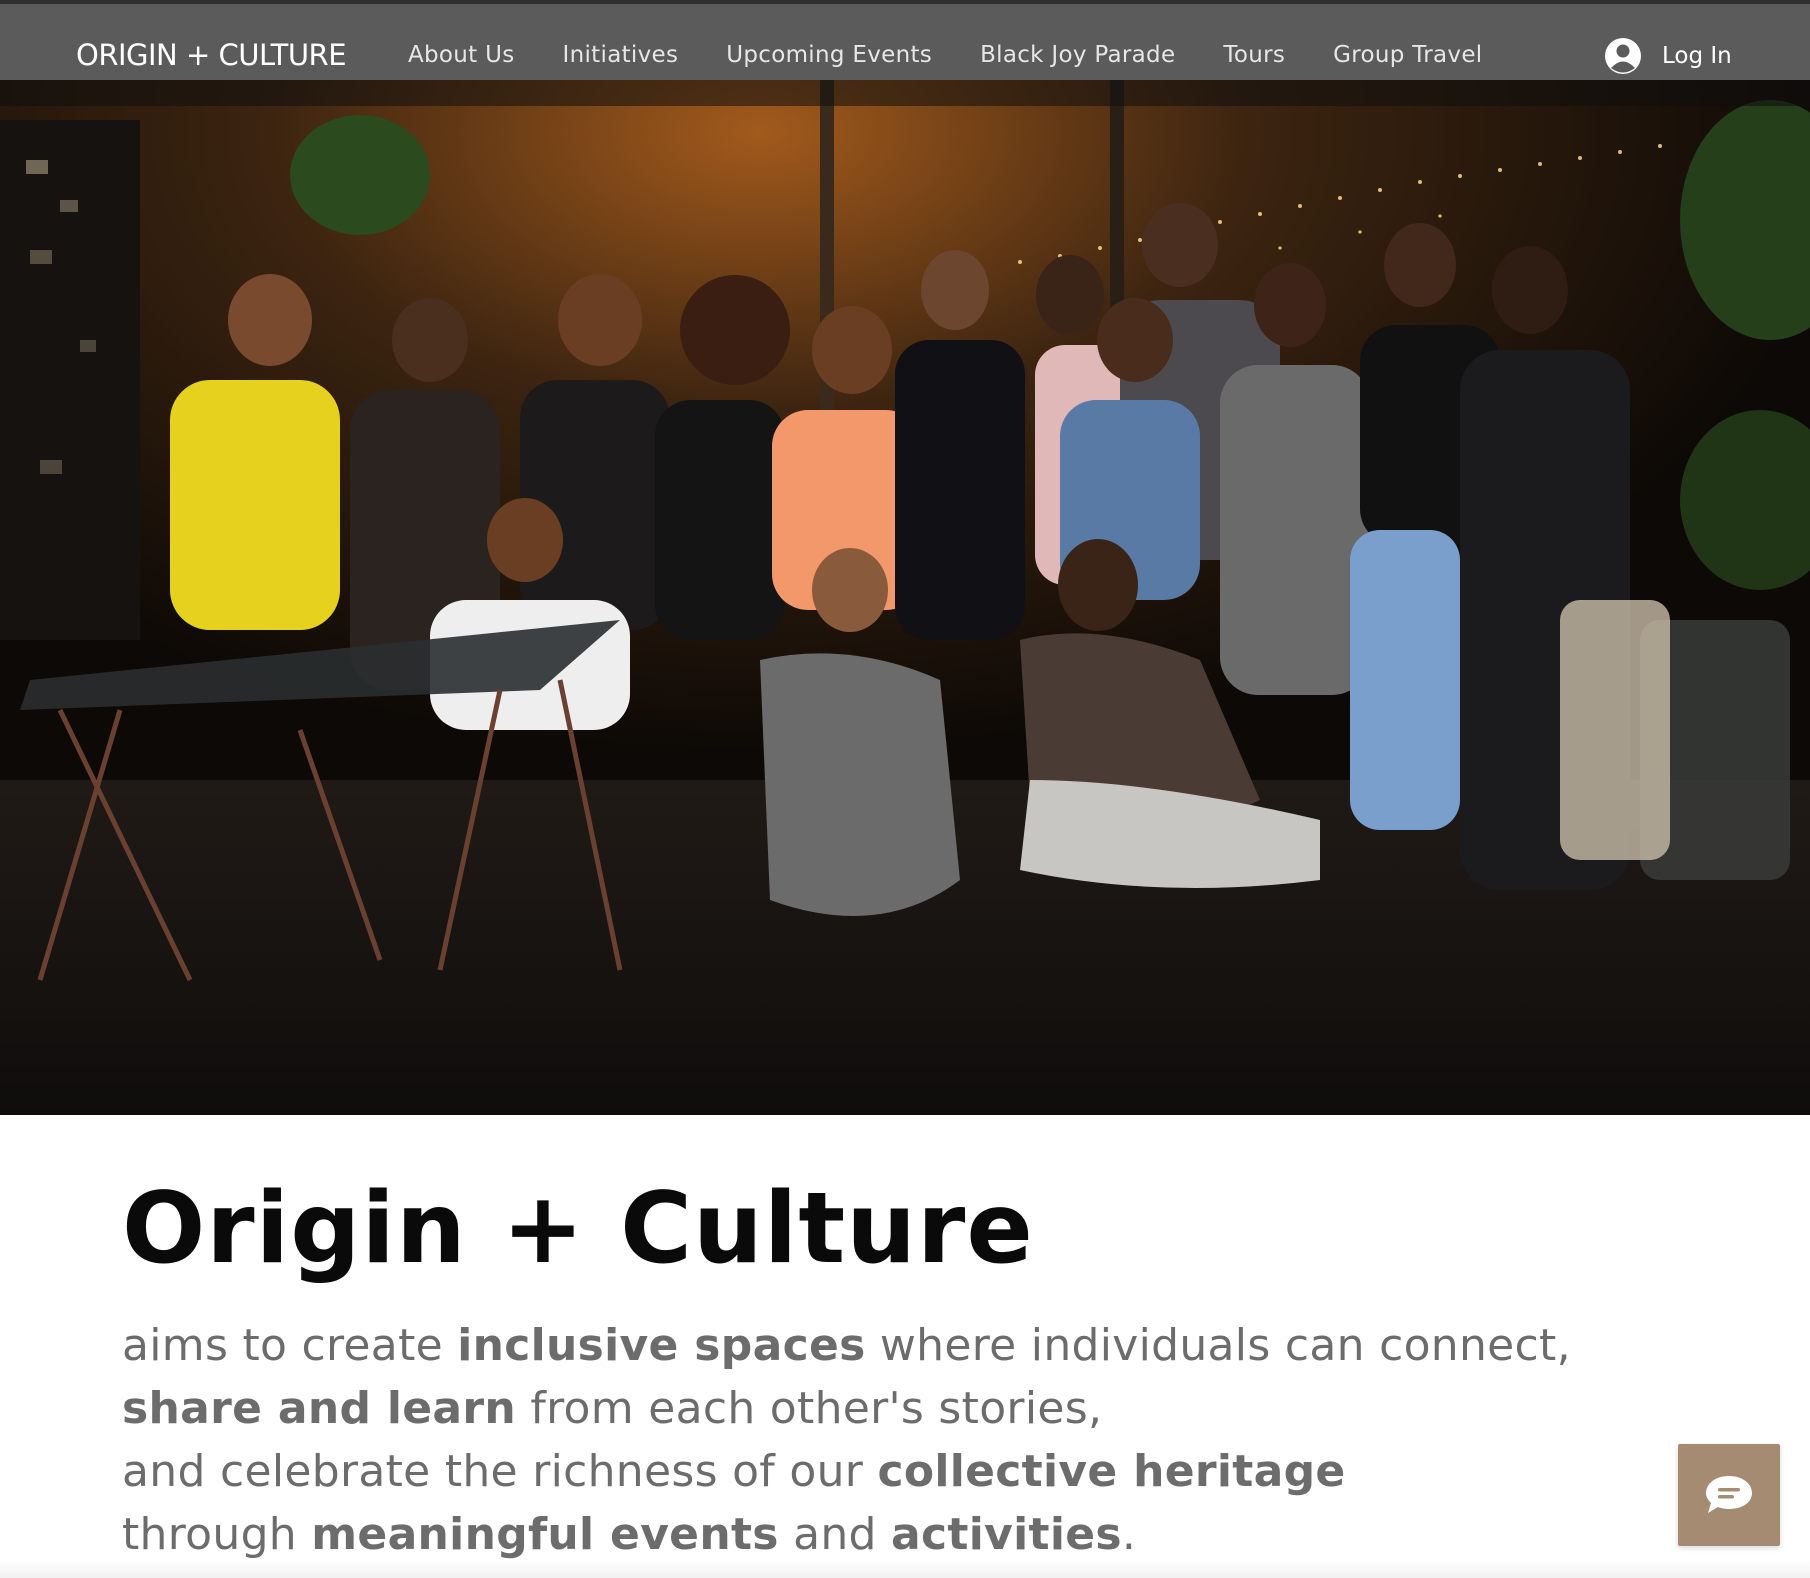 The width and height of the screenshot is (1810, 1578). Describe the element at coordinates (905, 1569) in the screenshot. I see `bottom-fade` at that location.